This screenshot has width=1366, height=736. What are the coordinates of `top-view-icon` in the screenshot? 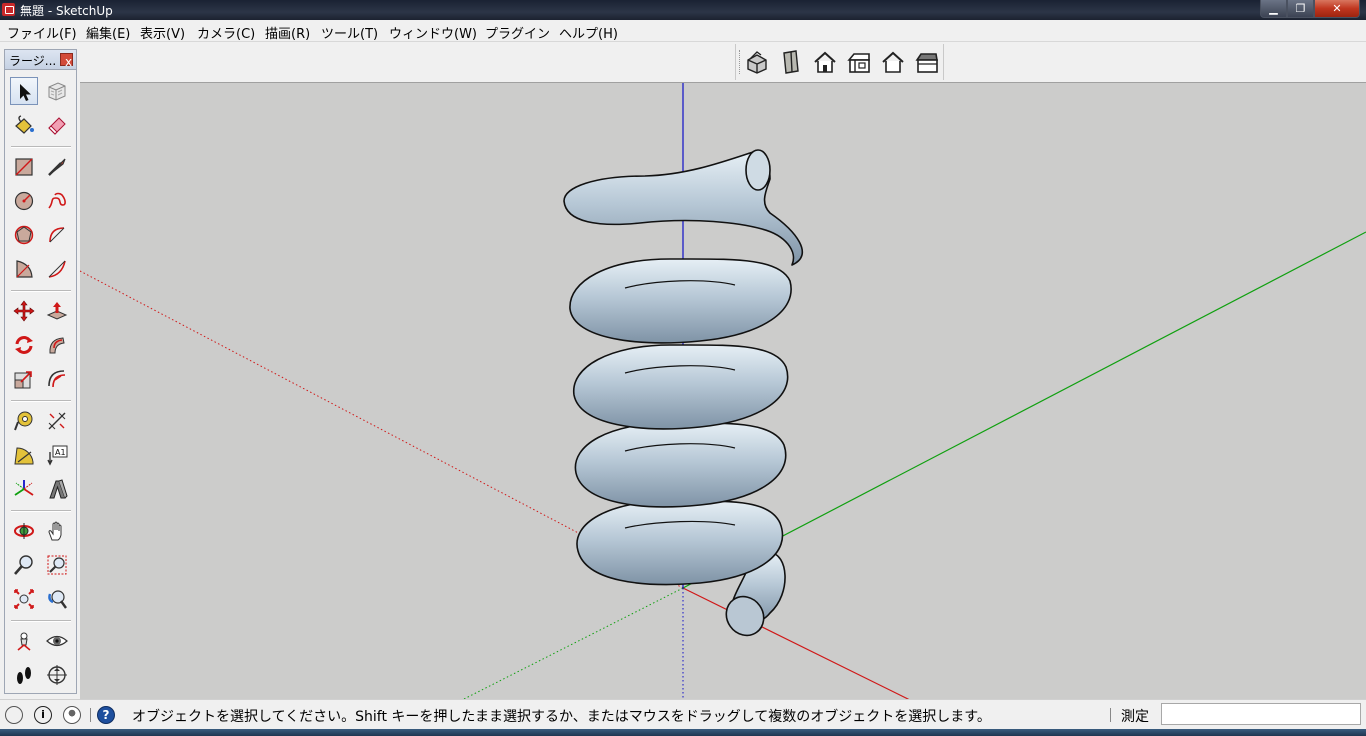 It's located at (791, 62).